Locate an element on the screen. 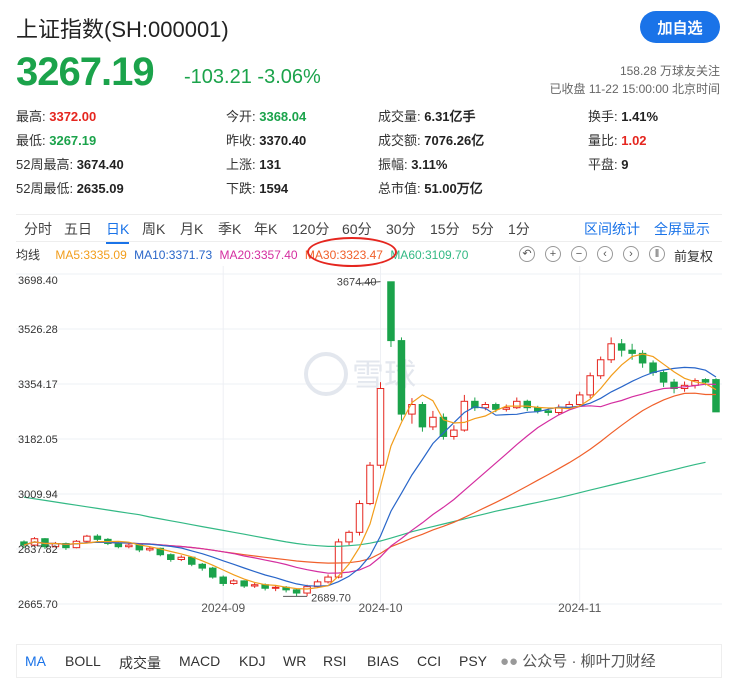 The width and height of the screenshot is (742, 688). tab-period: 日K is located at coordinates (118, 231).